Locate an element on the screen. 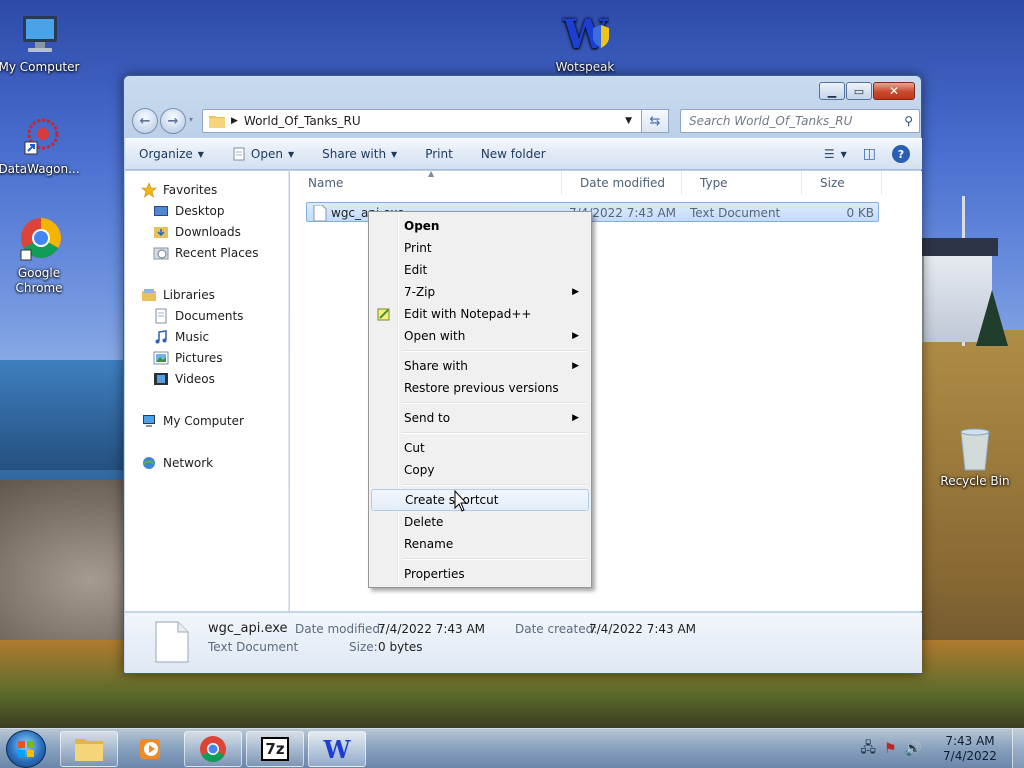 This screenshot has height=768, width=1024. desktop-icon-my-computer: My Computer is located at coordinates (40, 42).